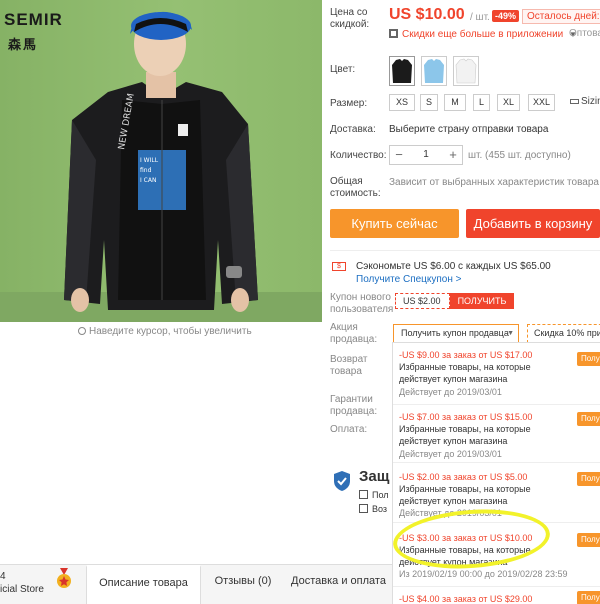  I want to click on color-label: Цвет:, so click(343, 69).